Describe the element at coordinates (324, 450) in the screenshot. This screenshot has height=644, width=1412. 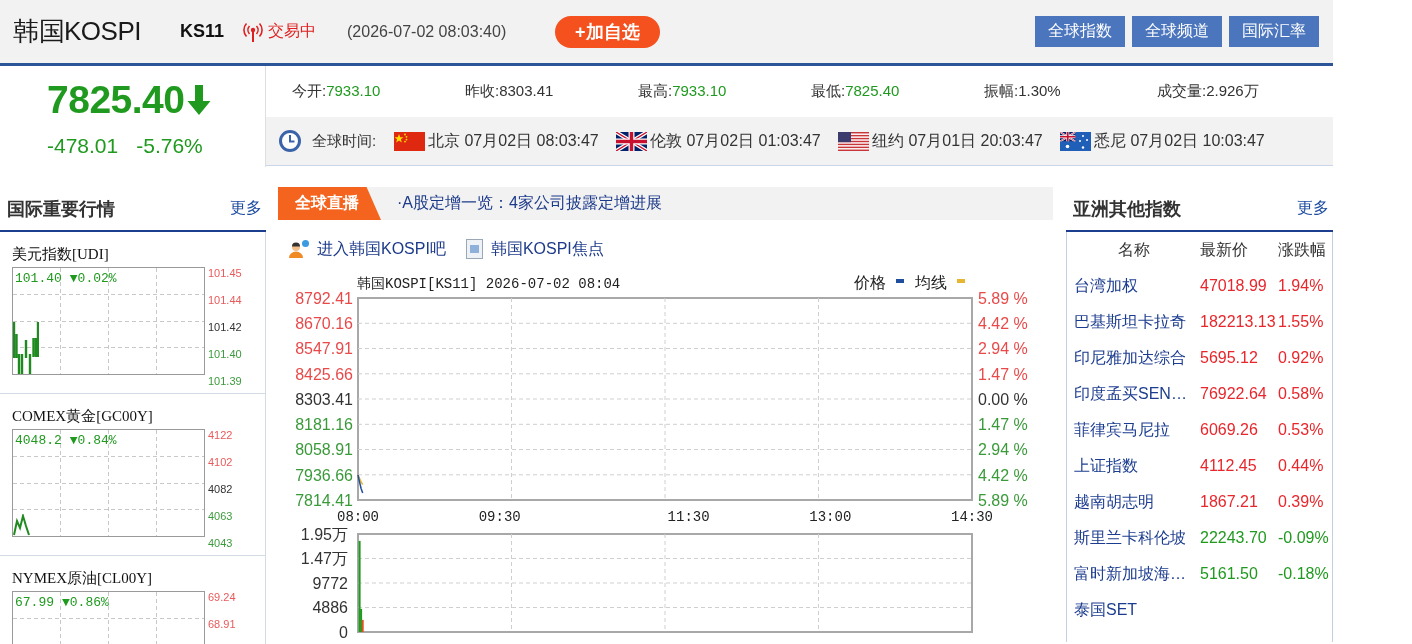
I see `y-axis-label: 8058.91` at that location.